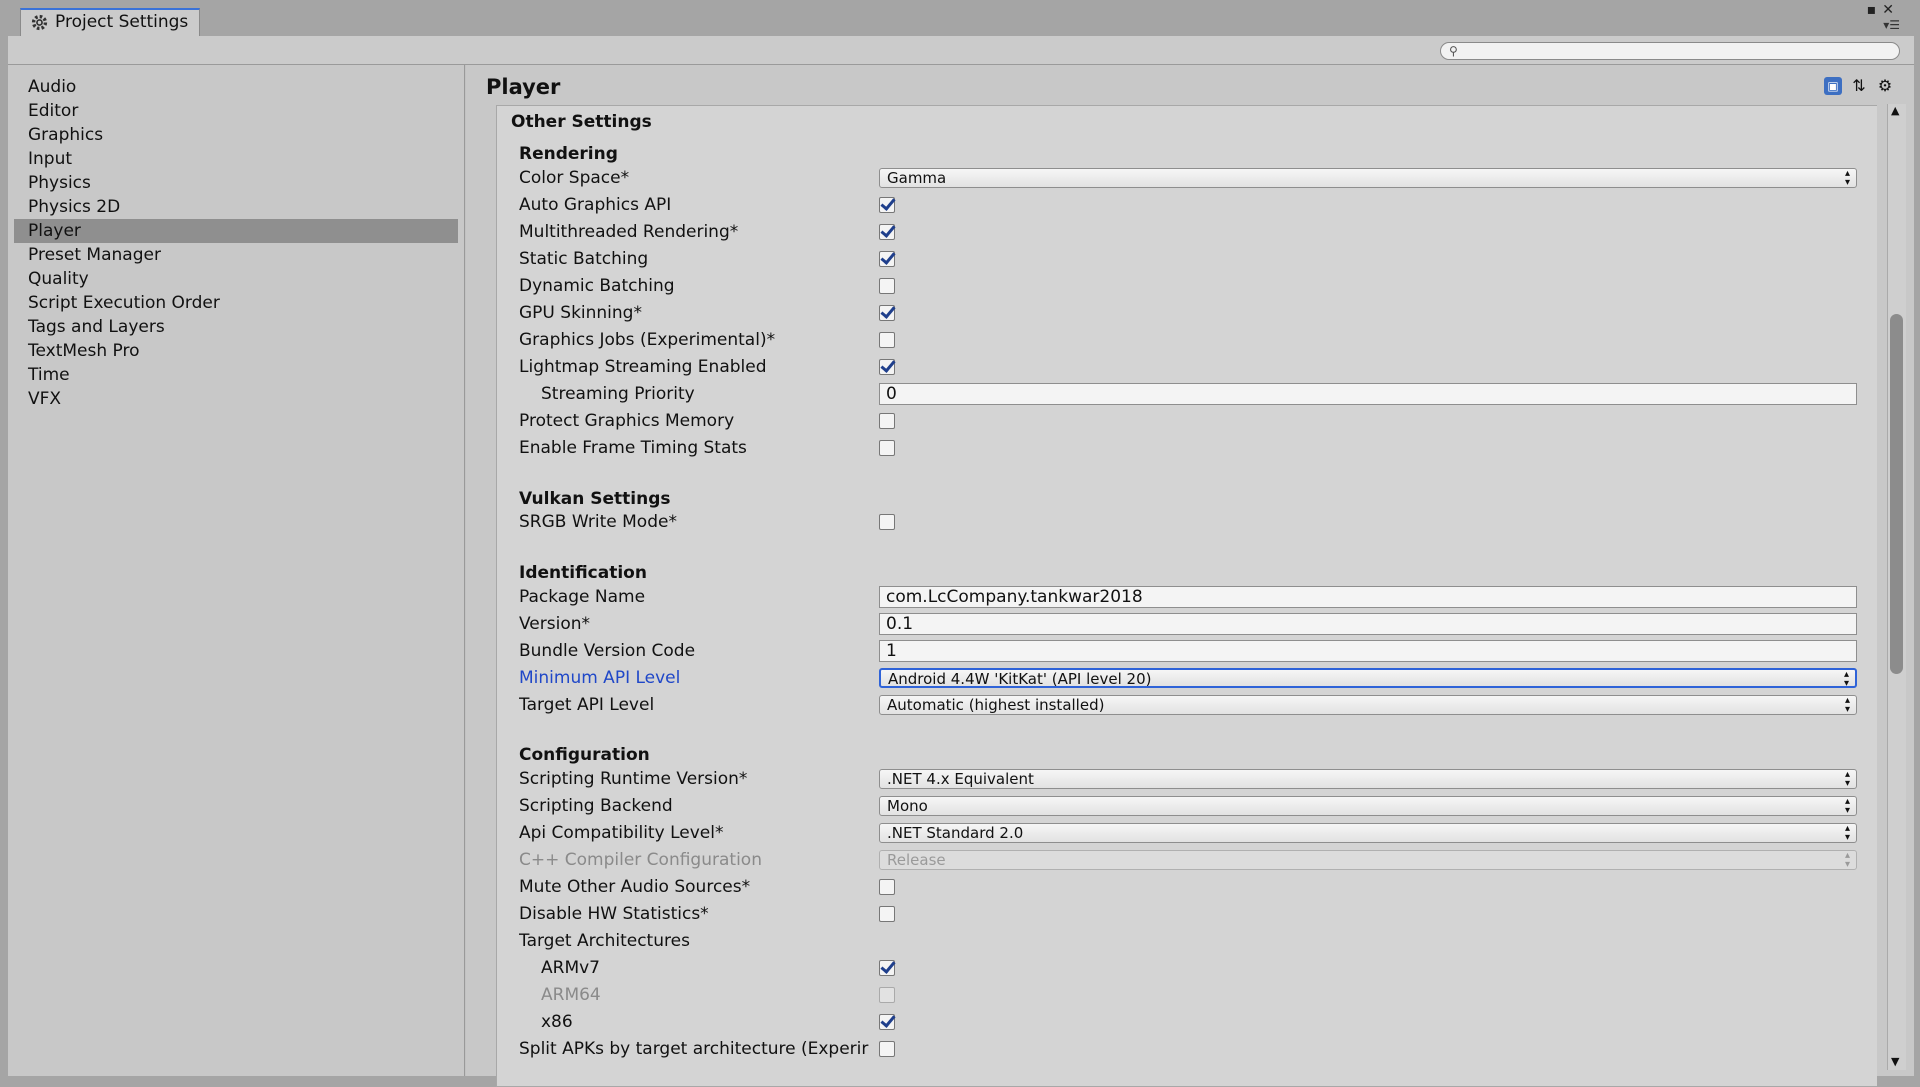 This screenshot has height=1087, width=1920. Describe the element at coordinates (582, 597) in the screenshot. I see `label-package-name: Package Name` at that location.